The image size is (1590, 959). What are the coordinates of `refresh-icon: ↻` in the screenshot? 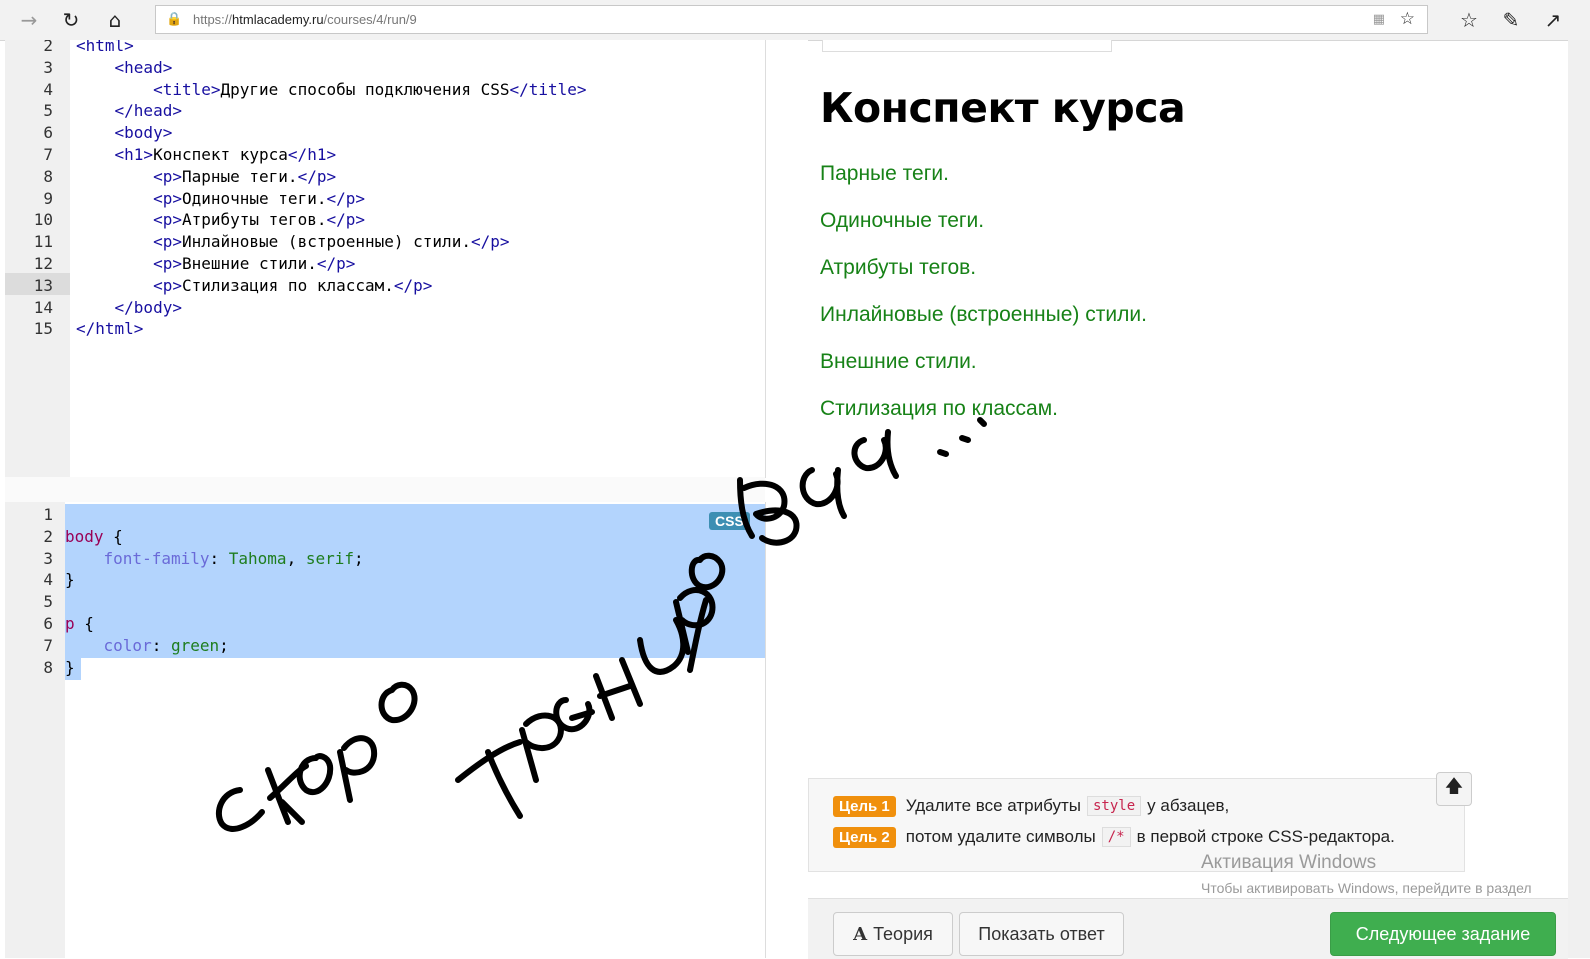 It's located at (71, 20).